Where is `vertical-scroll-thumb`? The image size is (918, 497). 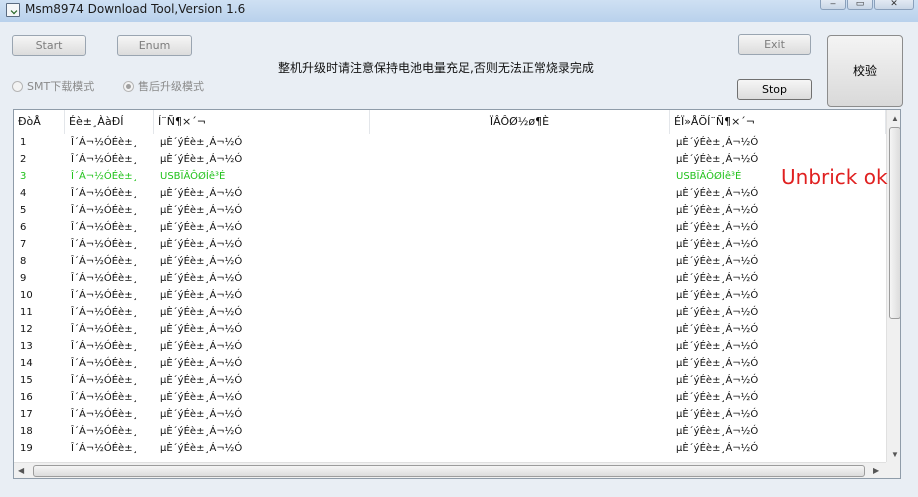 vertical-scroll-thumb is located at coordinates (894, 223).